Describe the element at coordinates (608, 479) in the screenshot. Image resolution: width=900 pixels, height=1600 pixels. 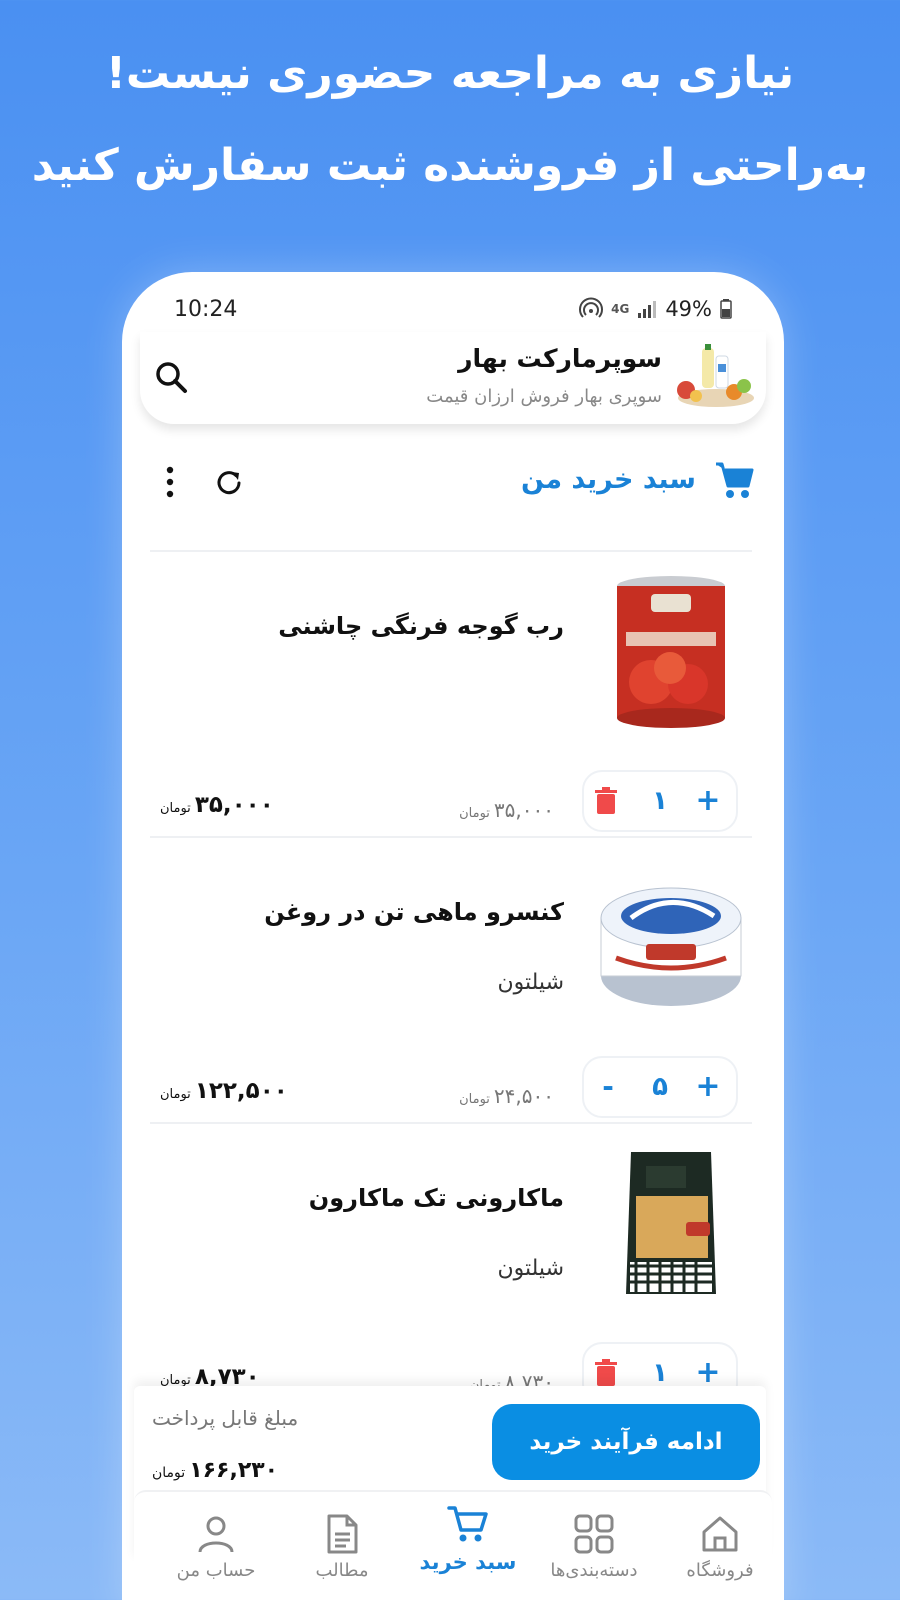
I see `cart-title: سبد خرید من` at that location.